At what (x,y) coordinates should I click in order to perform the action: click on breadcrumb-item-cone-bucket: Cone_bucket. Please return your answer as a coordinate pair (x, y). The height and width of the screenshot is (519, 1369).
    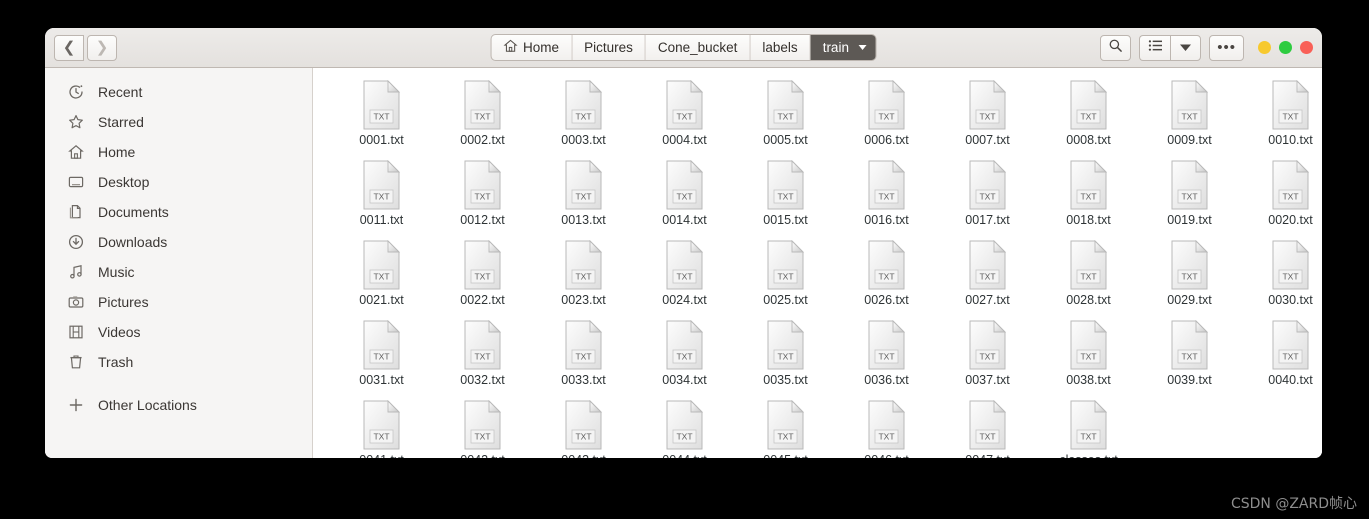
    Looking at the image, I should click on (698, 47).